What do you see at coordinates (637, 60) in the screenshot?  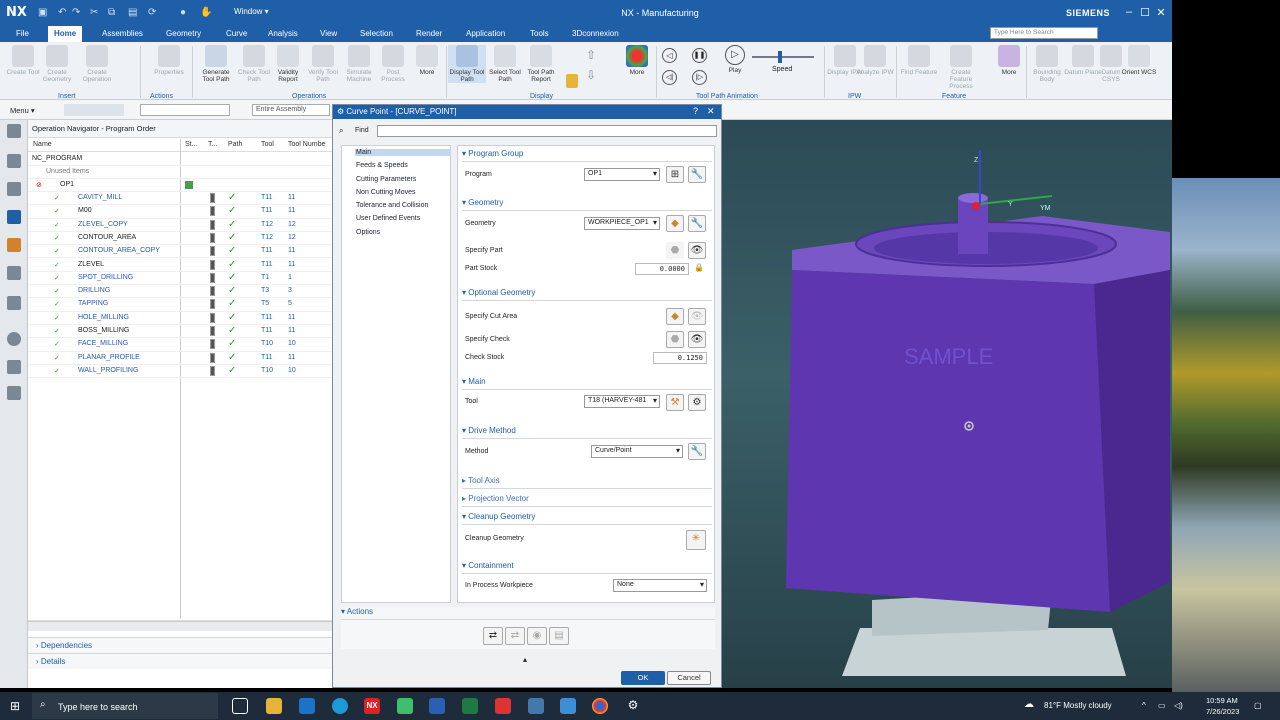 I see `display-more-button: More` at bounding box center [637, 60].